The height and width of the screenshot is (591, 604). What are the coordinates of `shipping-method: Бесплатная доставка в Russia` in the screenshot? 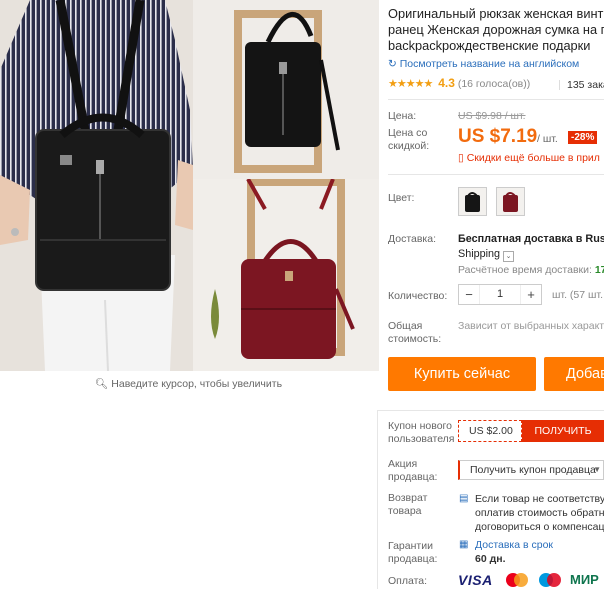 It's located at (531, 239).